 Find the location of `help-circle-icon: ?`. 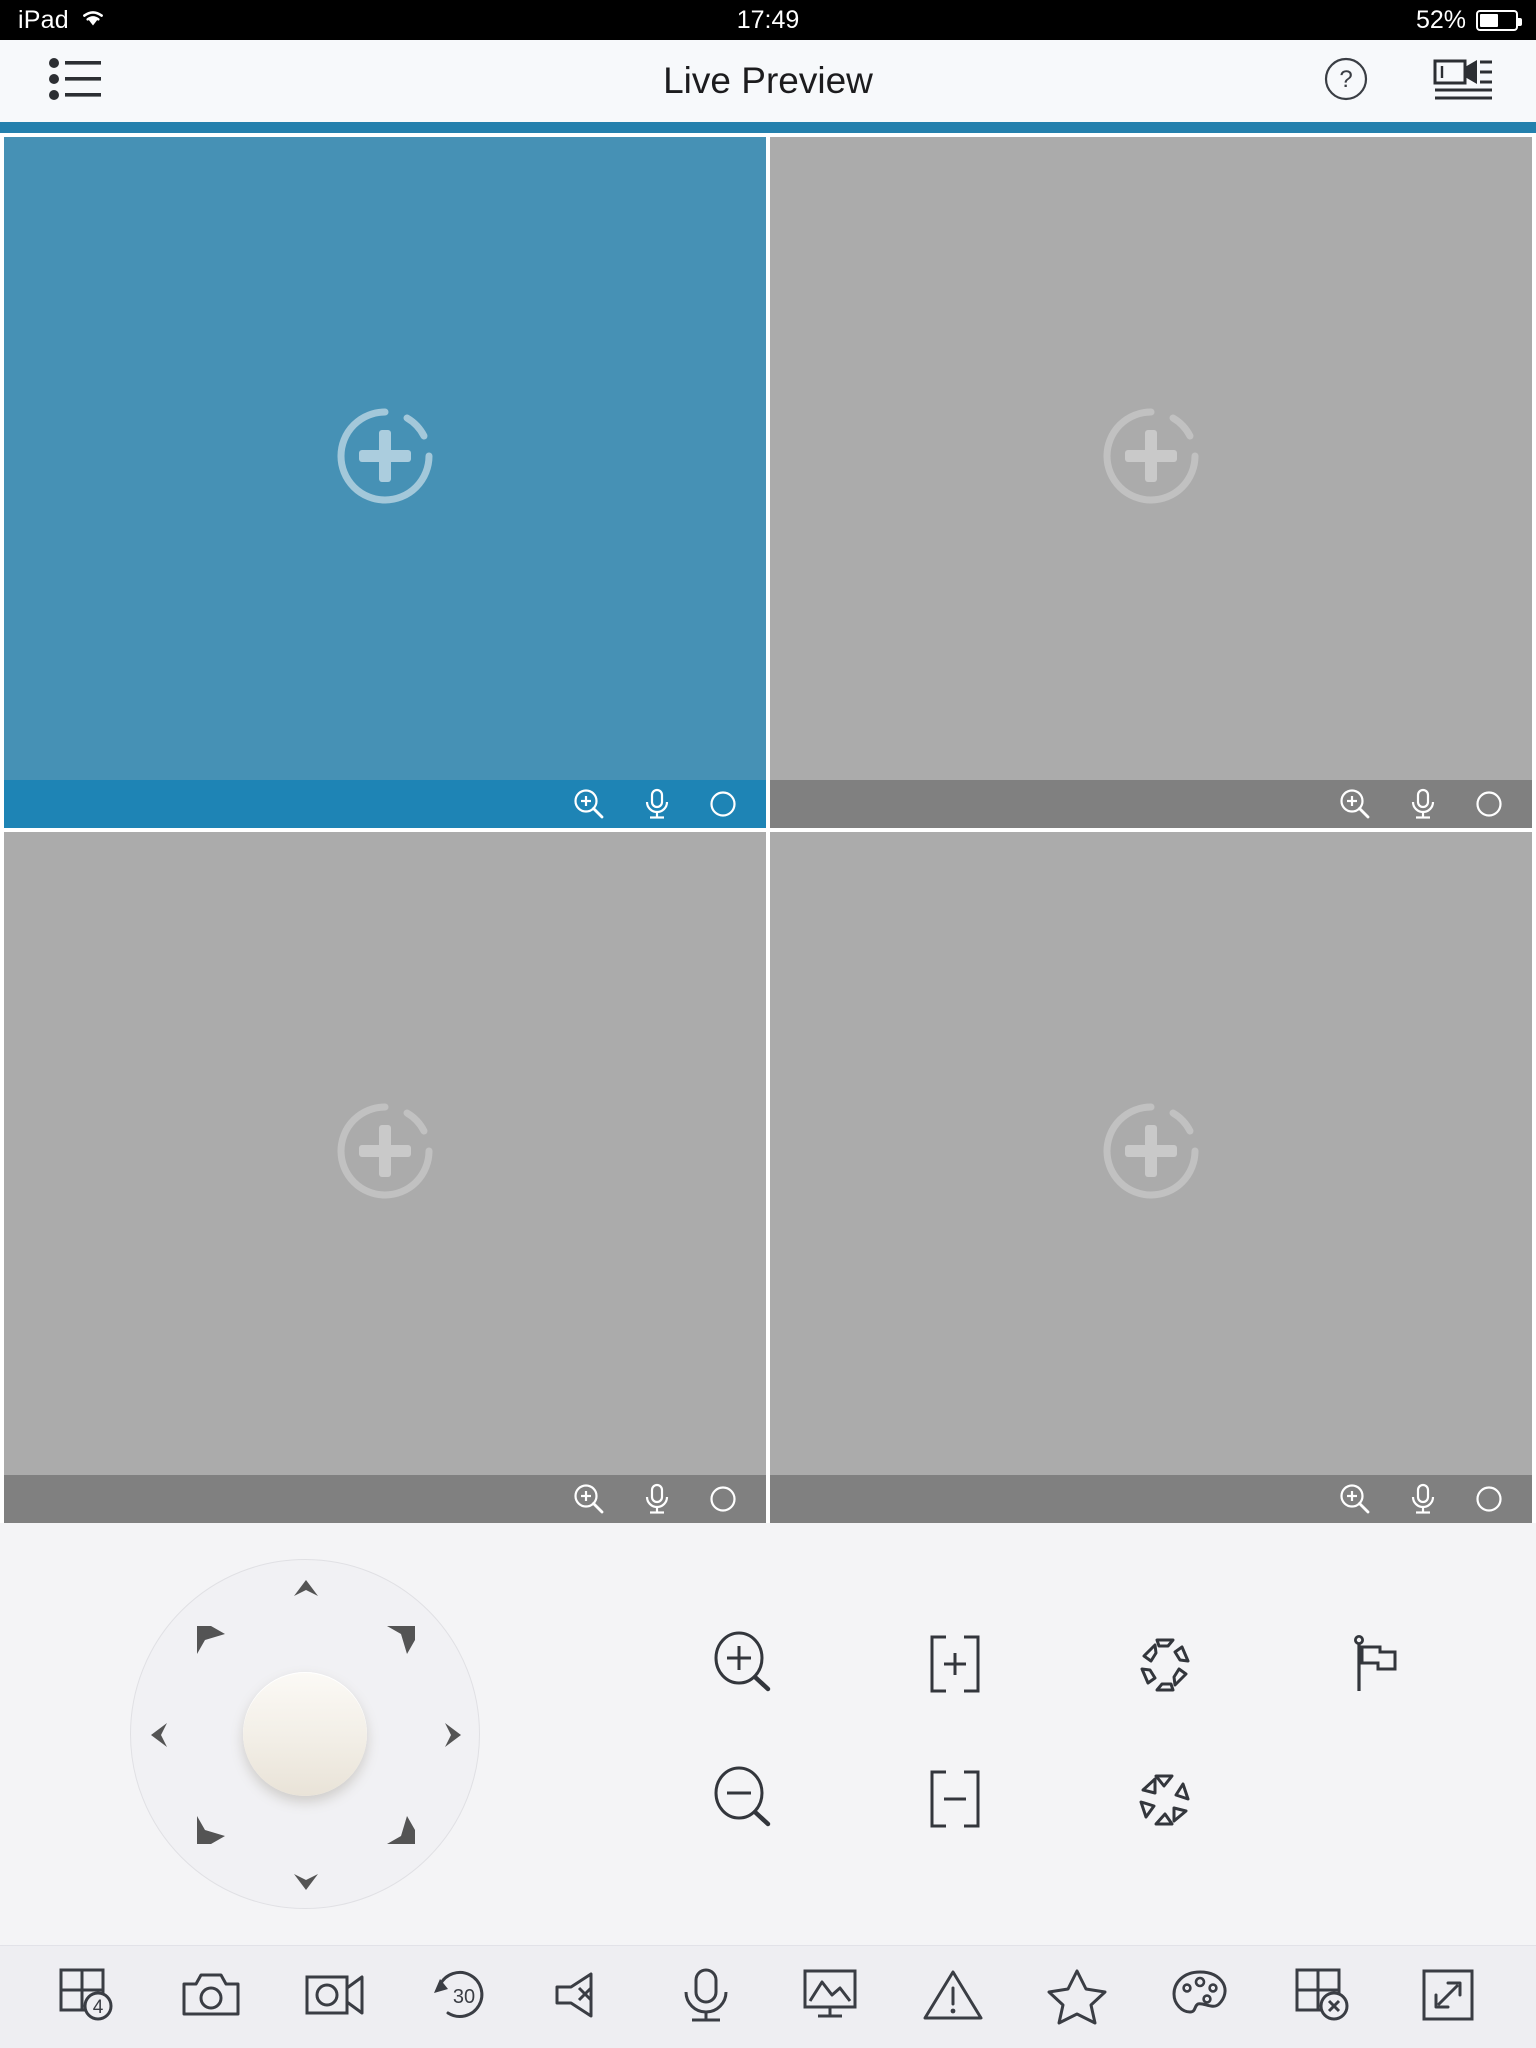

help-circle-icon: ? is located at coordinates (1346, 81).